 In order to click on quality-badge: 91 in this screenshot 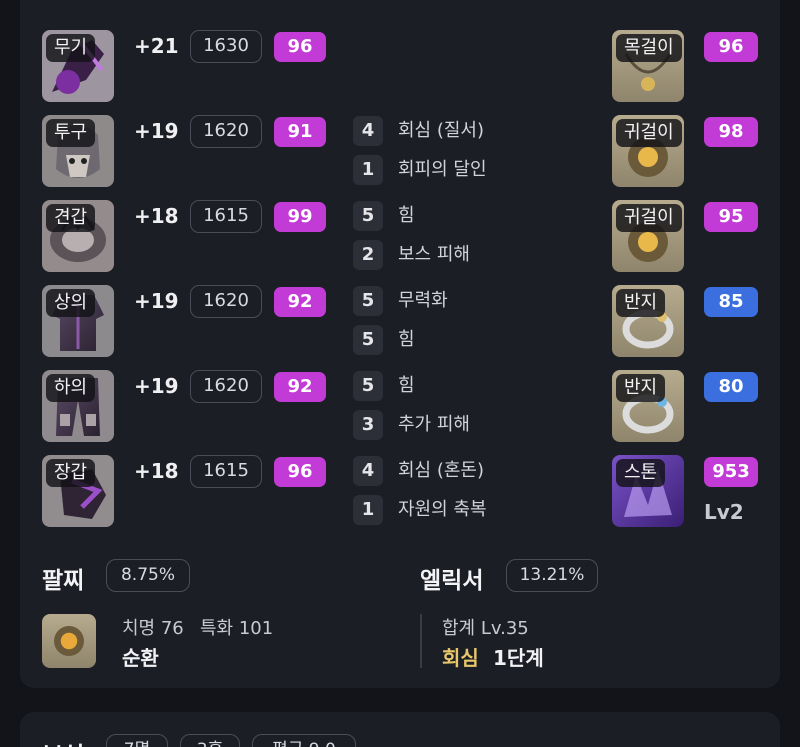, I will do `click(300, 132)`.